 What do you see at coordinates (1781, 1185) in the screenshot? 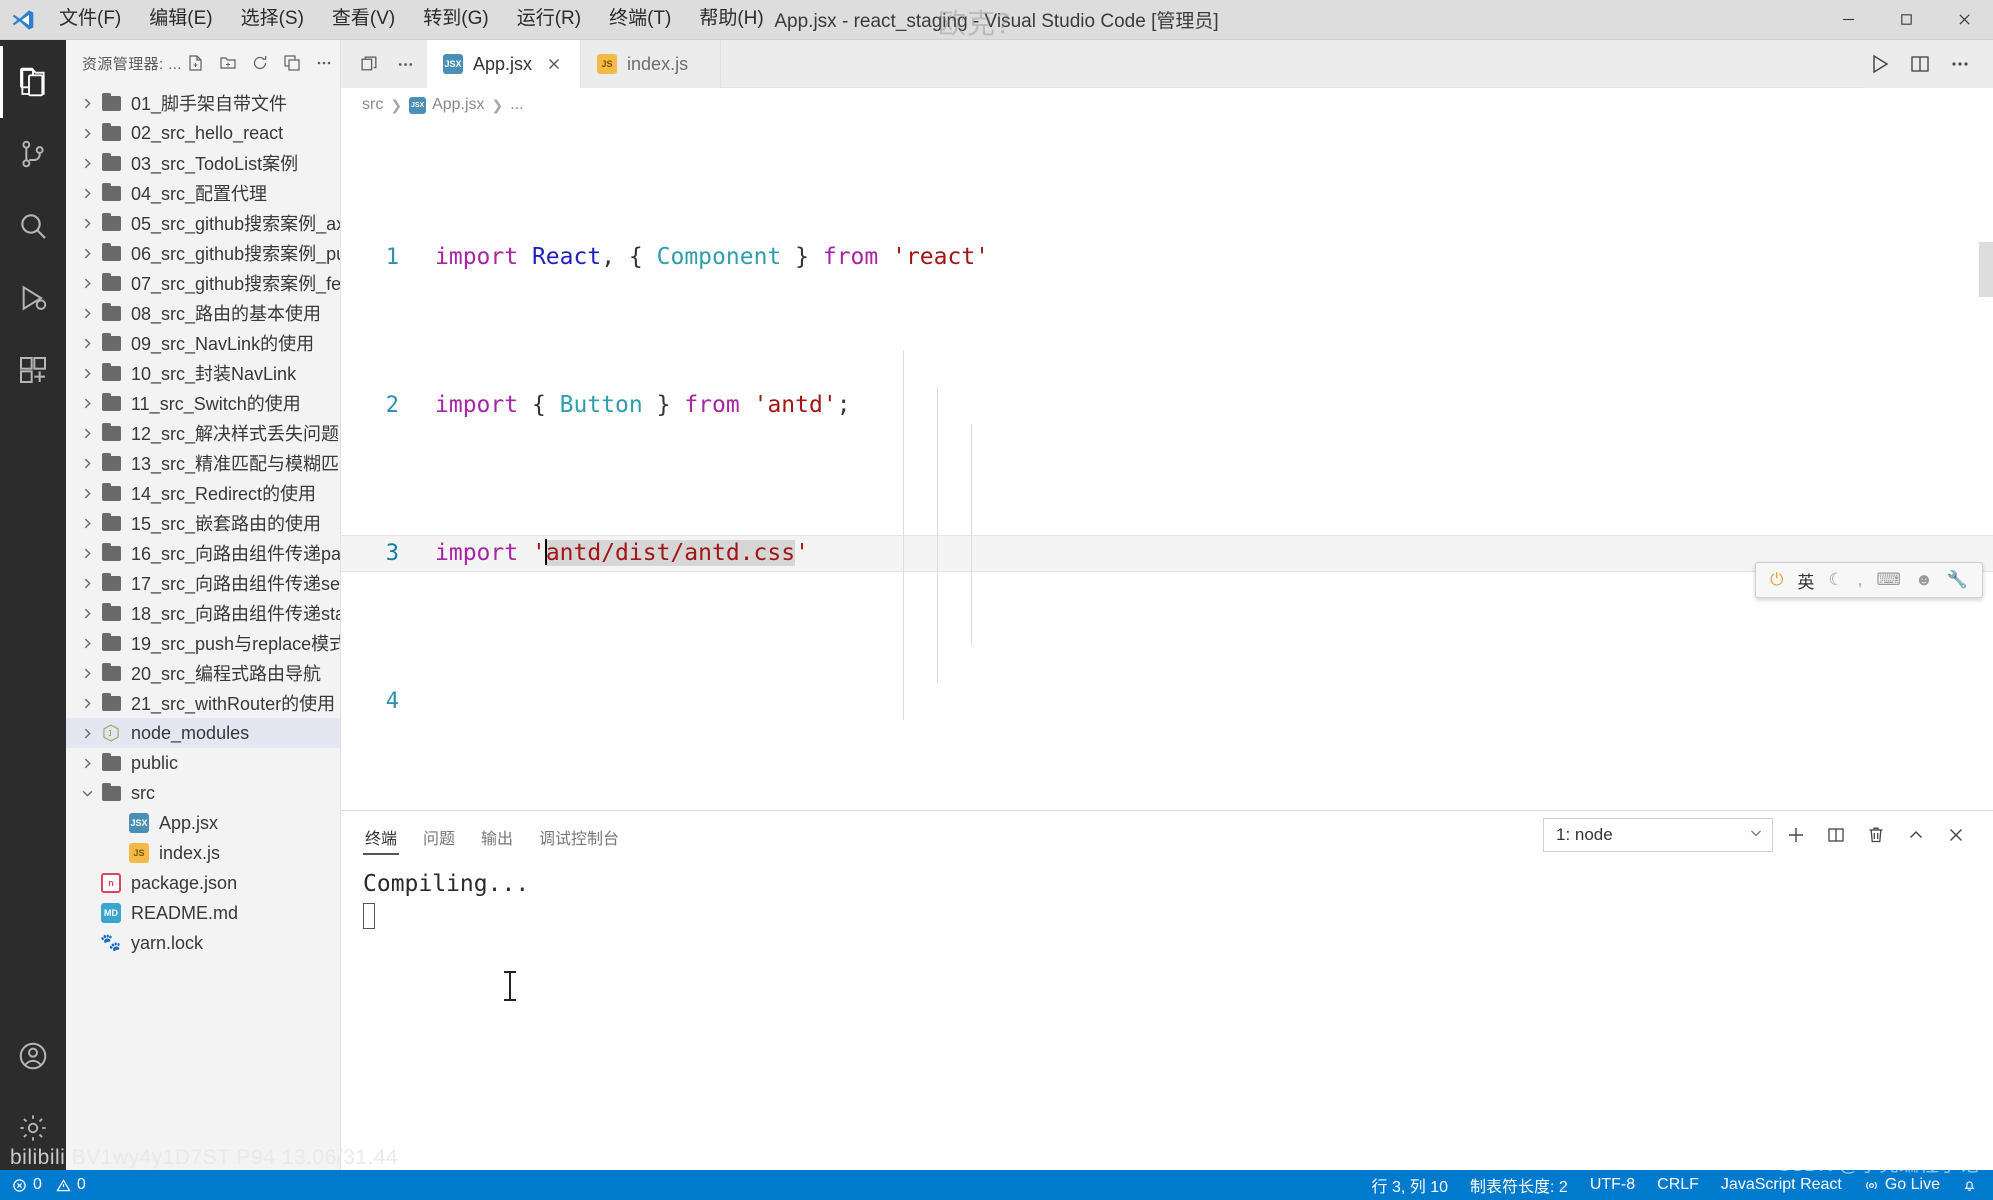
I see `status-language-mode: JavaScript React` at bounding box center [1781, 1185].